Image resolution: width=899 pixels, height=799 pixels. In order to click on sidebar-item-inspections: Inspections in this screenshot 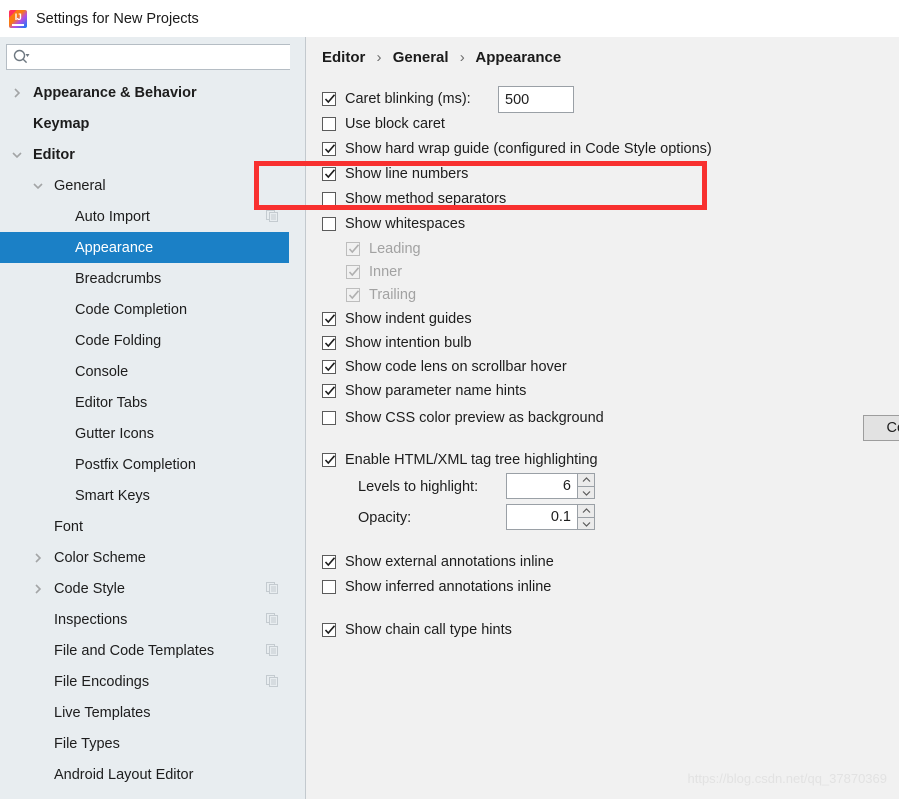, I will do `click(144, 619)`.